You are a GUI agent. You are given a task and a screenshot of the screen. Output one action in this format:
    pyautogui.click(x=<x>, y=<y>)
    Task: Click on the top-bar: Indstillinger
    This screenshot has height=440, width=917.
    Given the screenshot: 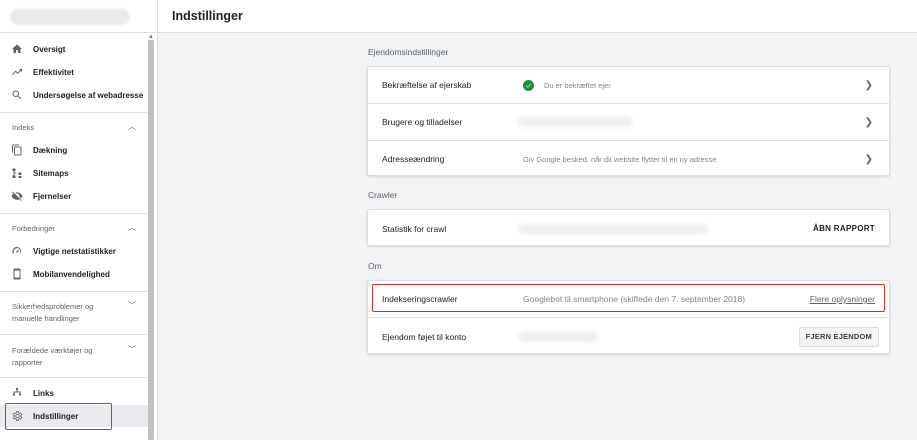 What is the action you would take?
    pyautogui.click(x=537, y=16)
    